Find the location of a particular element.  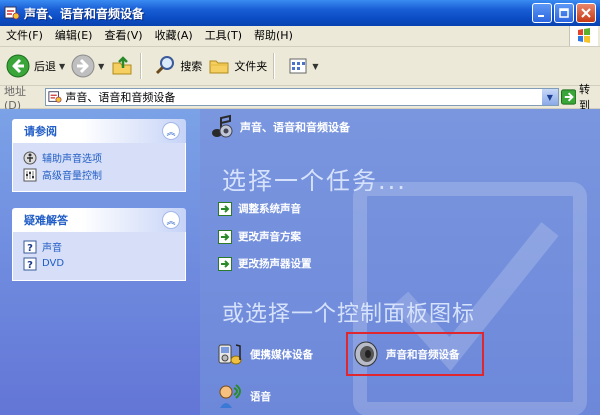

category-title: 声音、语音和音频设备 is located at coordinates (295, 127).